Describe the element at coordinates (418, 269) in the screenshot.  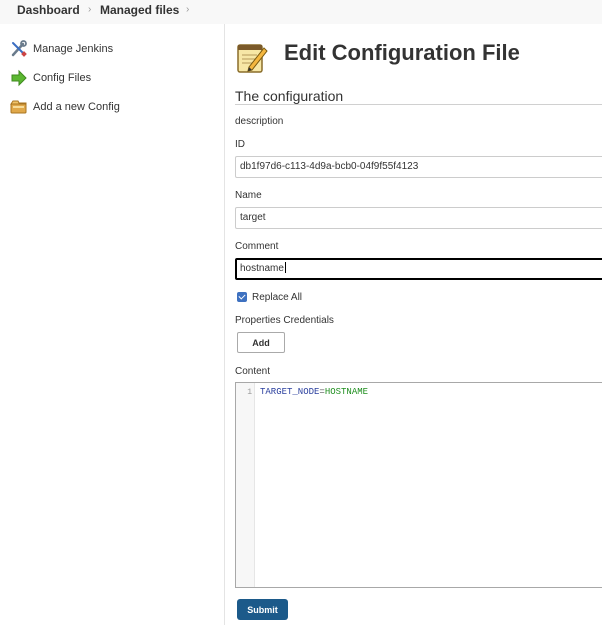
I see `comment-field: hostname` at that location.